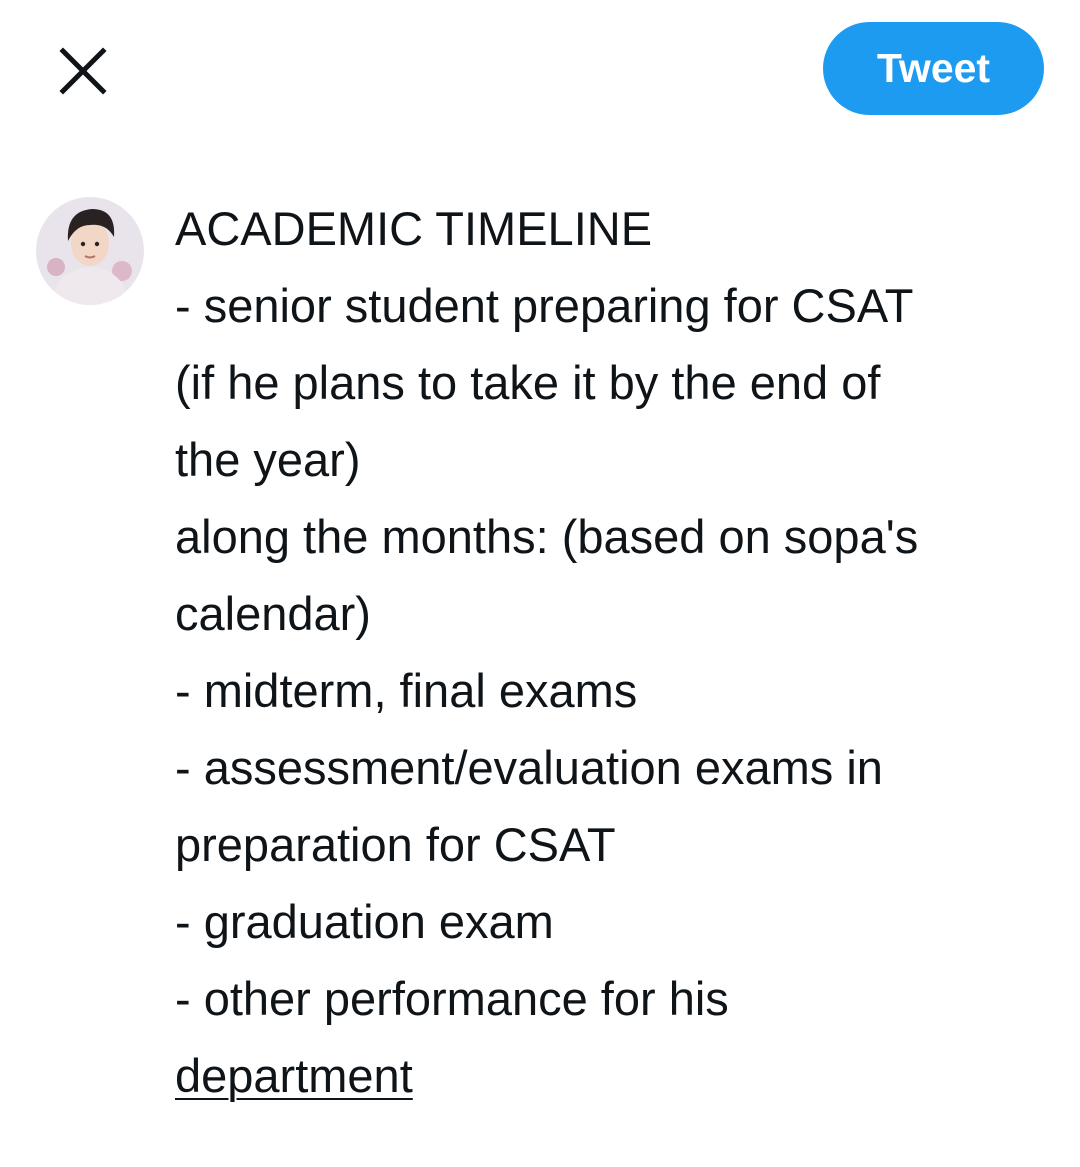 The height and width of the screenshot is (1167, 1080). What do you see at coordinates (273, 613) in the screenshot?
I see `text-line: calendar)` at bounding box center [273, 613].